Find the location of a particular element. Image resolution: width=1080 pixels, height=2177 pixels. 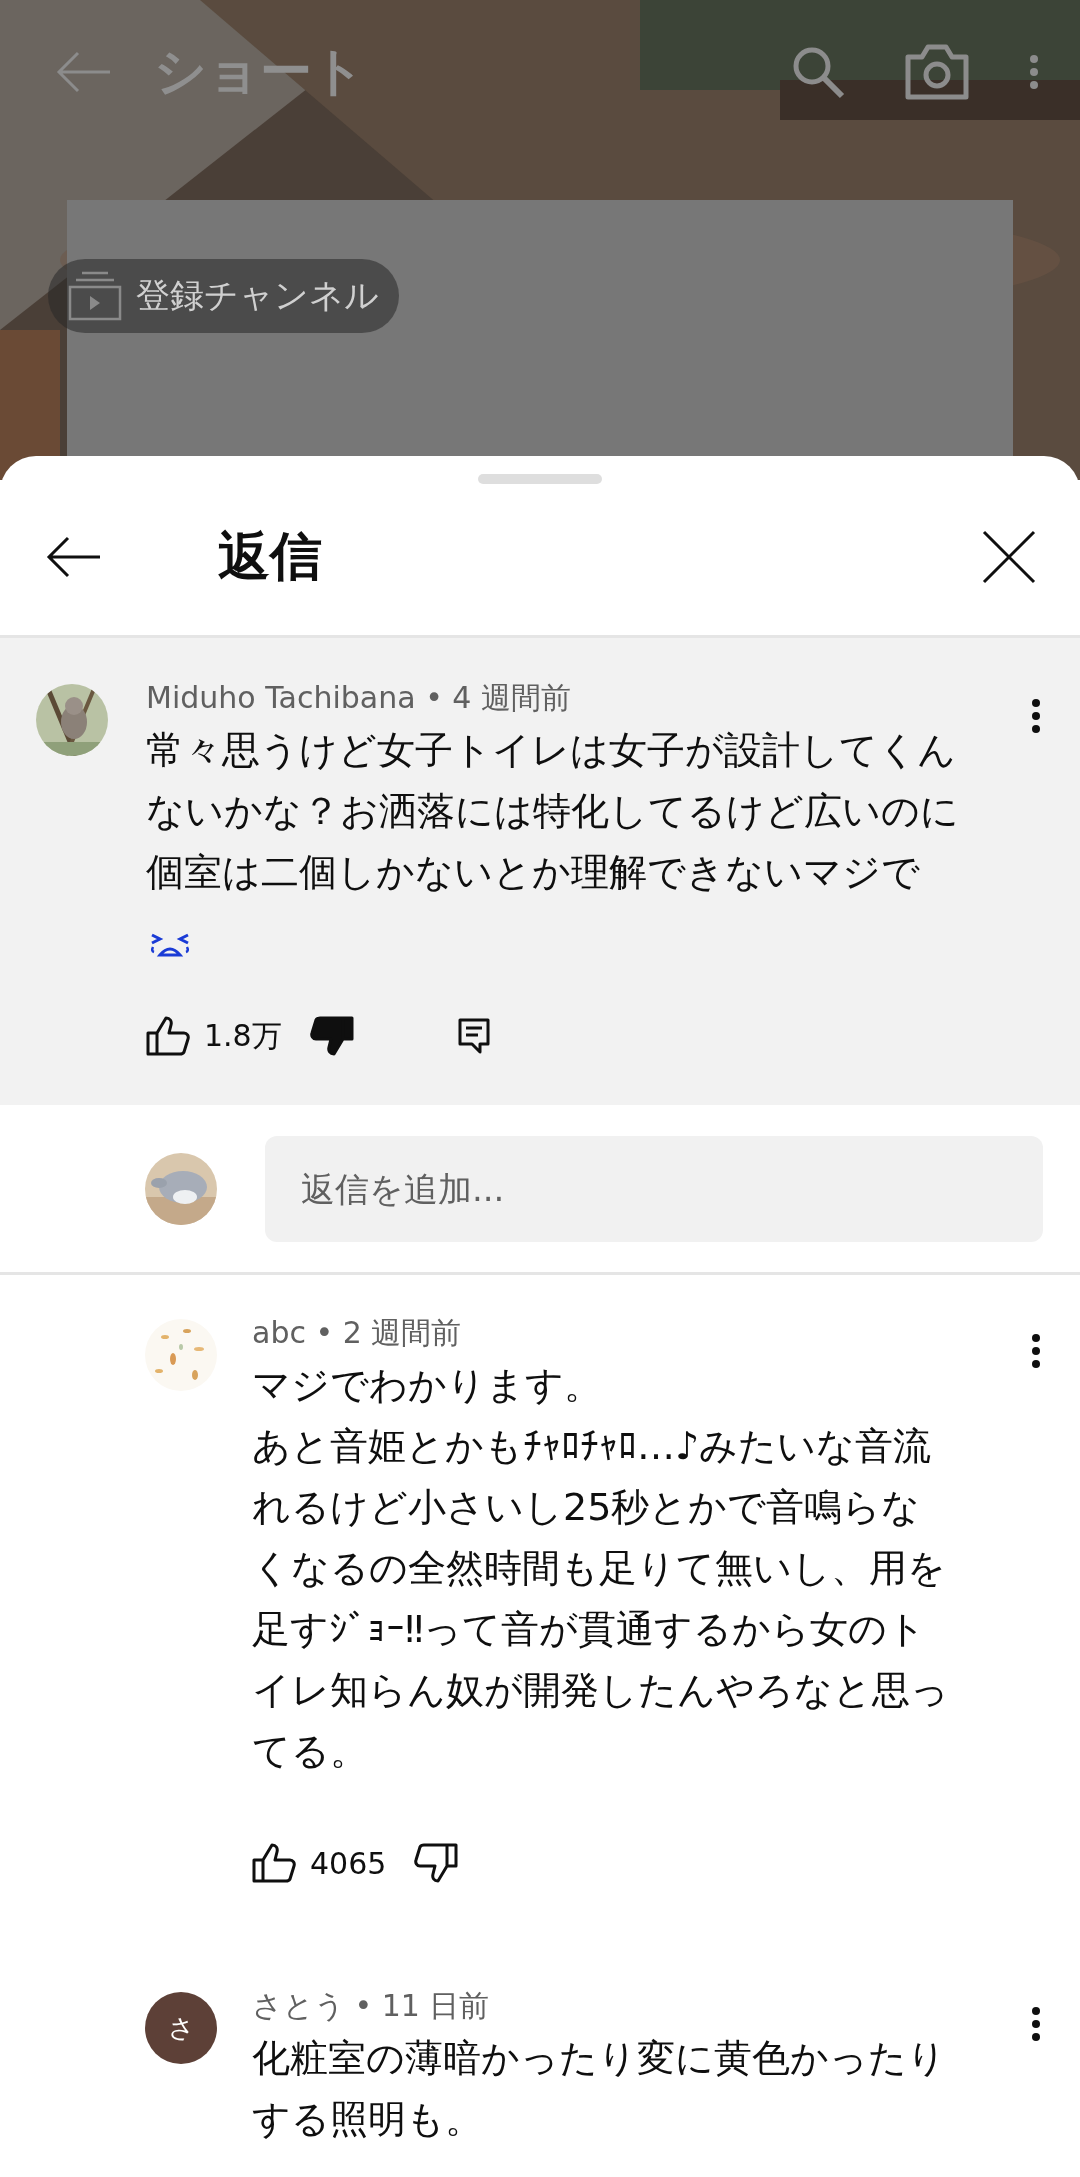

camera-icon is located at coordinates (937, 72).